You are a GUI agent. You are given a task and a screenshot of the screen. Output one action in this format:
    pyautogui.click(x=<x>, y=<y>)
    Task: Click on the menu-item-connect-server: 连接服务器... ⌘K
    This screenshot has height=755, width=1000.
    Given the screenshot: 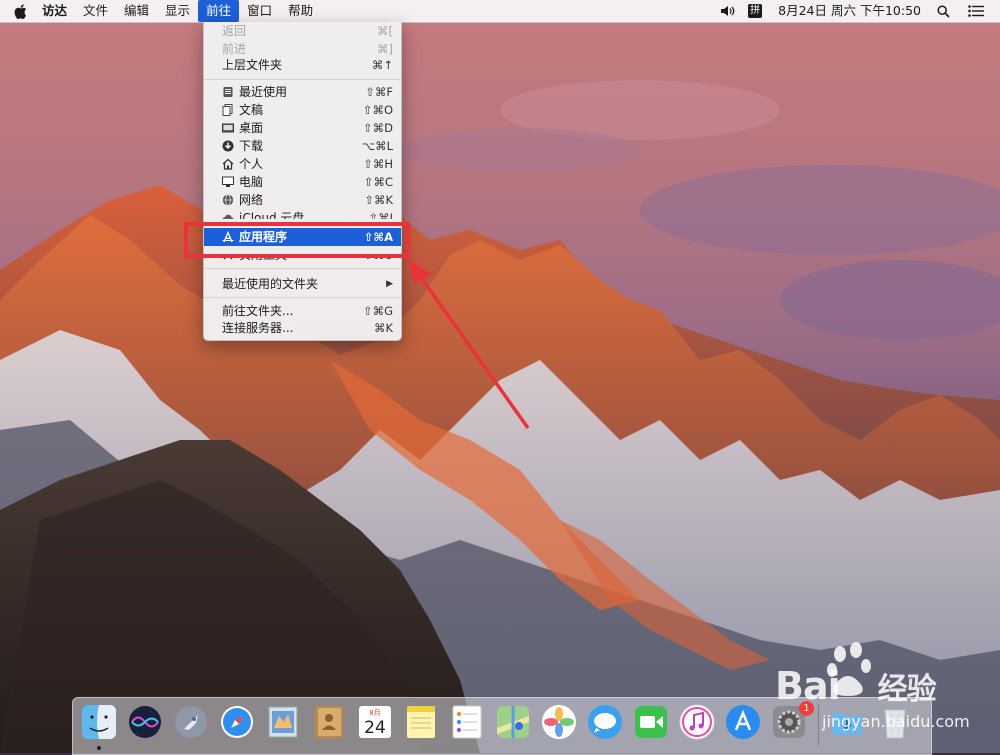 What is the action you would take?
    pyautogui.click(x=302, y=328)
    